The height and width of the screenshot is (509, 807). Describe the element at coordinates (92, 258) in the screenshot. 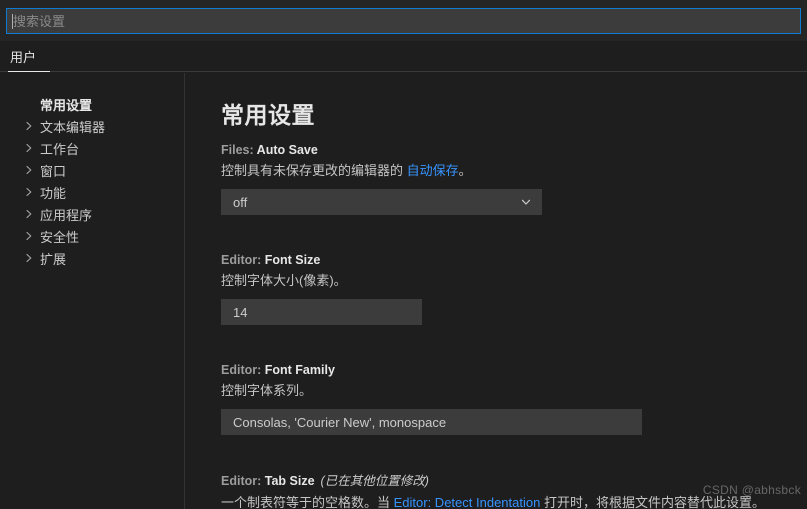

I see `sidebar-item-extensions: 扩展` at that location.